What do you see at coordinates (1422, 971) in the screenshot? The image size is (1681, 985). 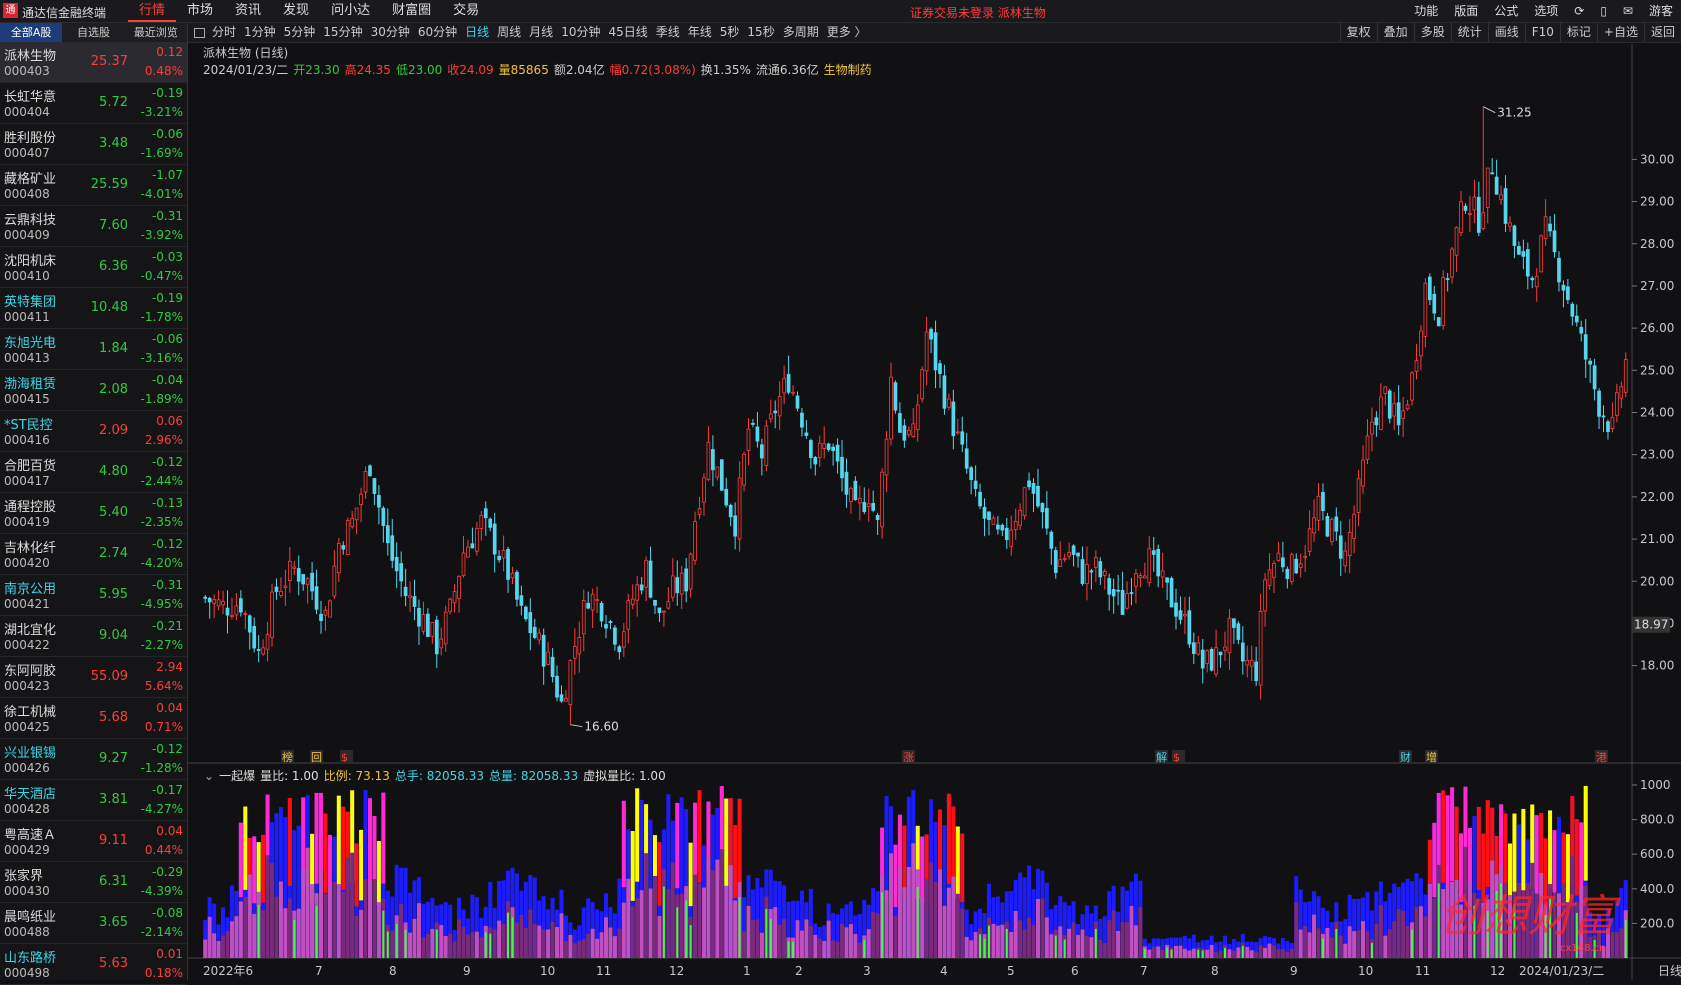 I see `time-axis-label: 11` at bounding box center [1422, 971].